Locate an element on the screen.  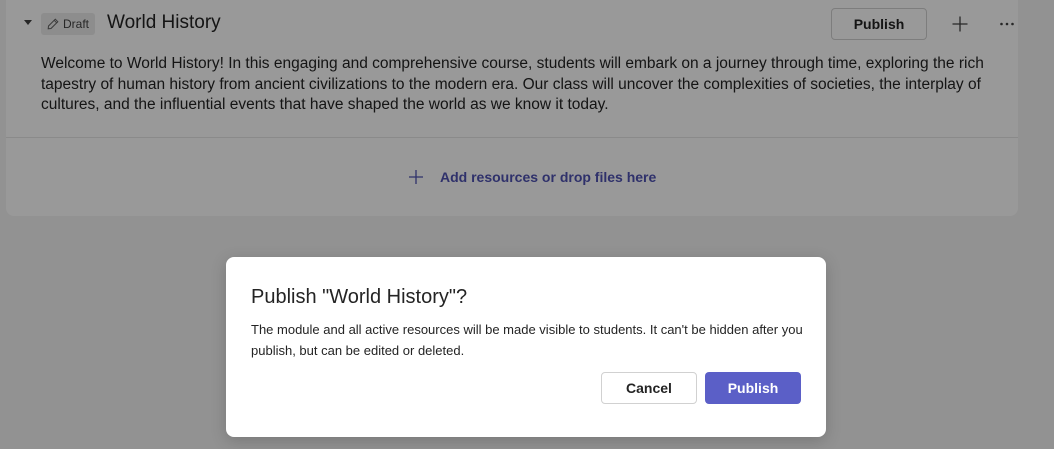
confirm-publish-button: Publish is located at coordinates (753, 388).